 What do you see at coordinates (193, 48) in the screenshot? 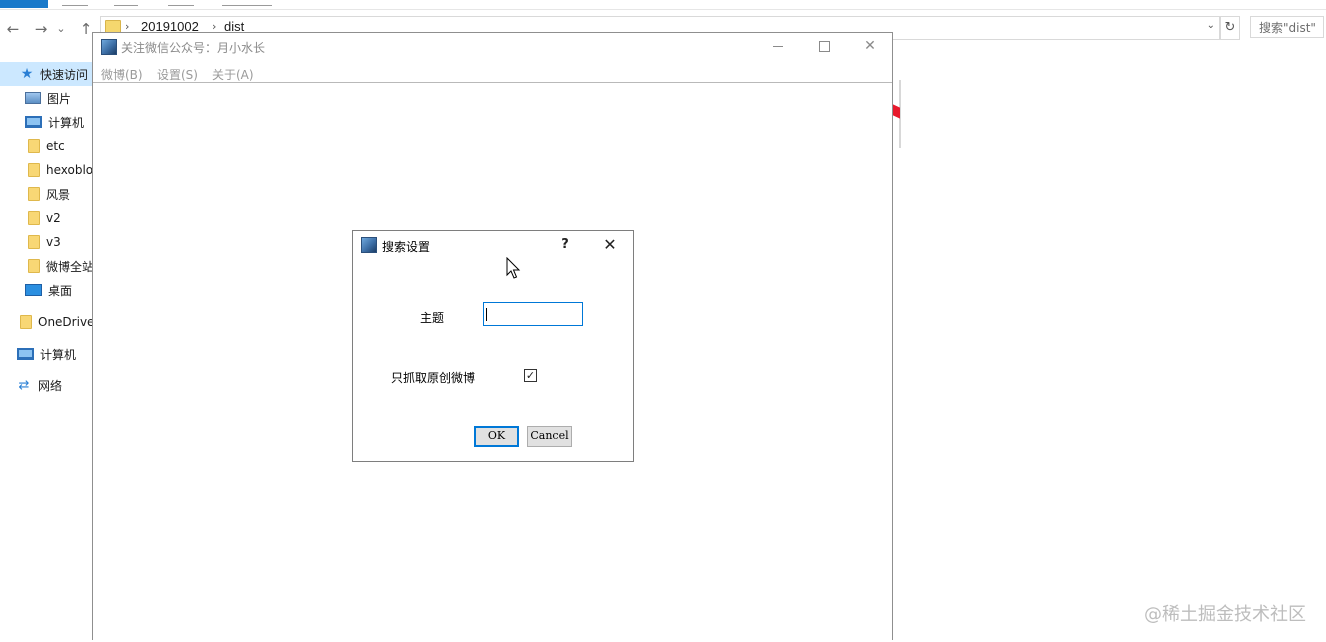
I see `app-title: 关注微信公众号：月小水长` at bounding box center [193, 48].